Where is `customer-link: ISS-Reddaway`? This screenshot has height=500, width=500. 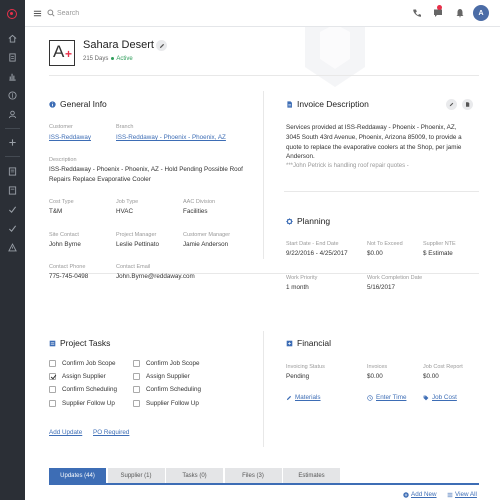 customer-link: ISS-Reddaway is located at coordinates (70, 138).